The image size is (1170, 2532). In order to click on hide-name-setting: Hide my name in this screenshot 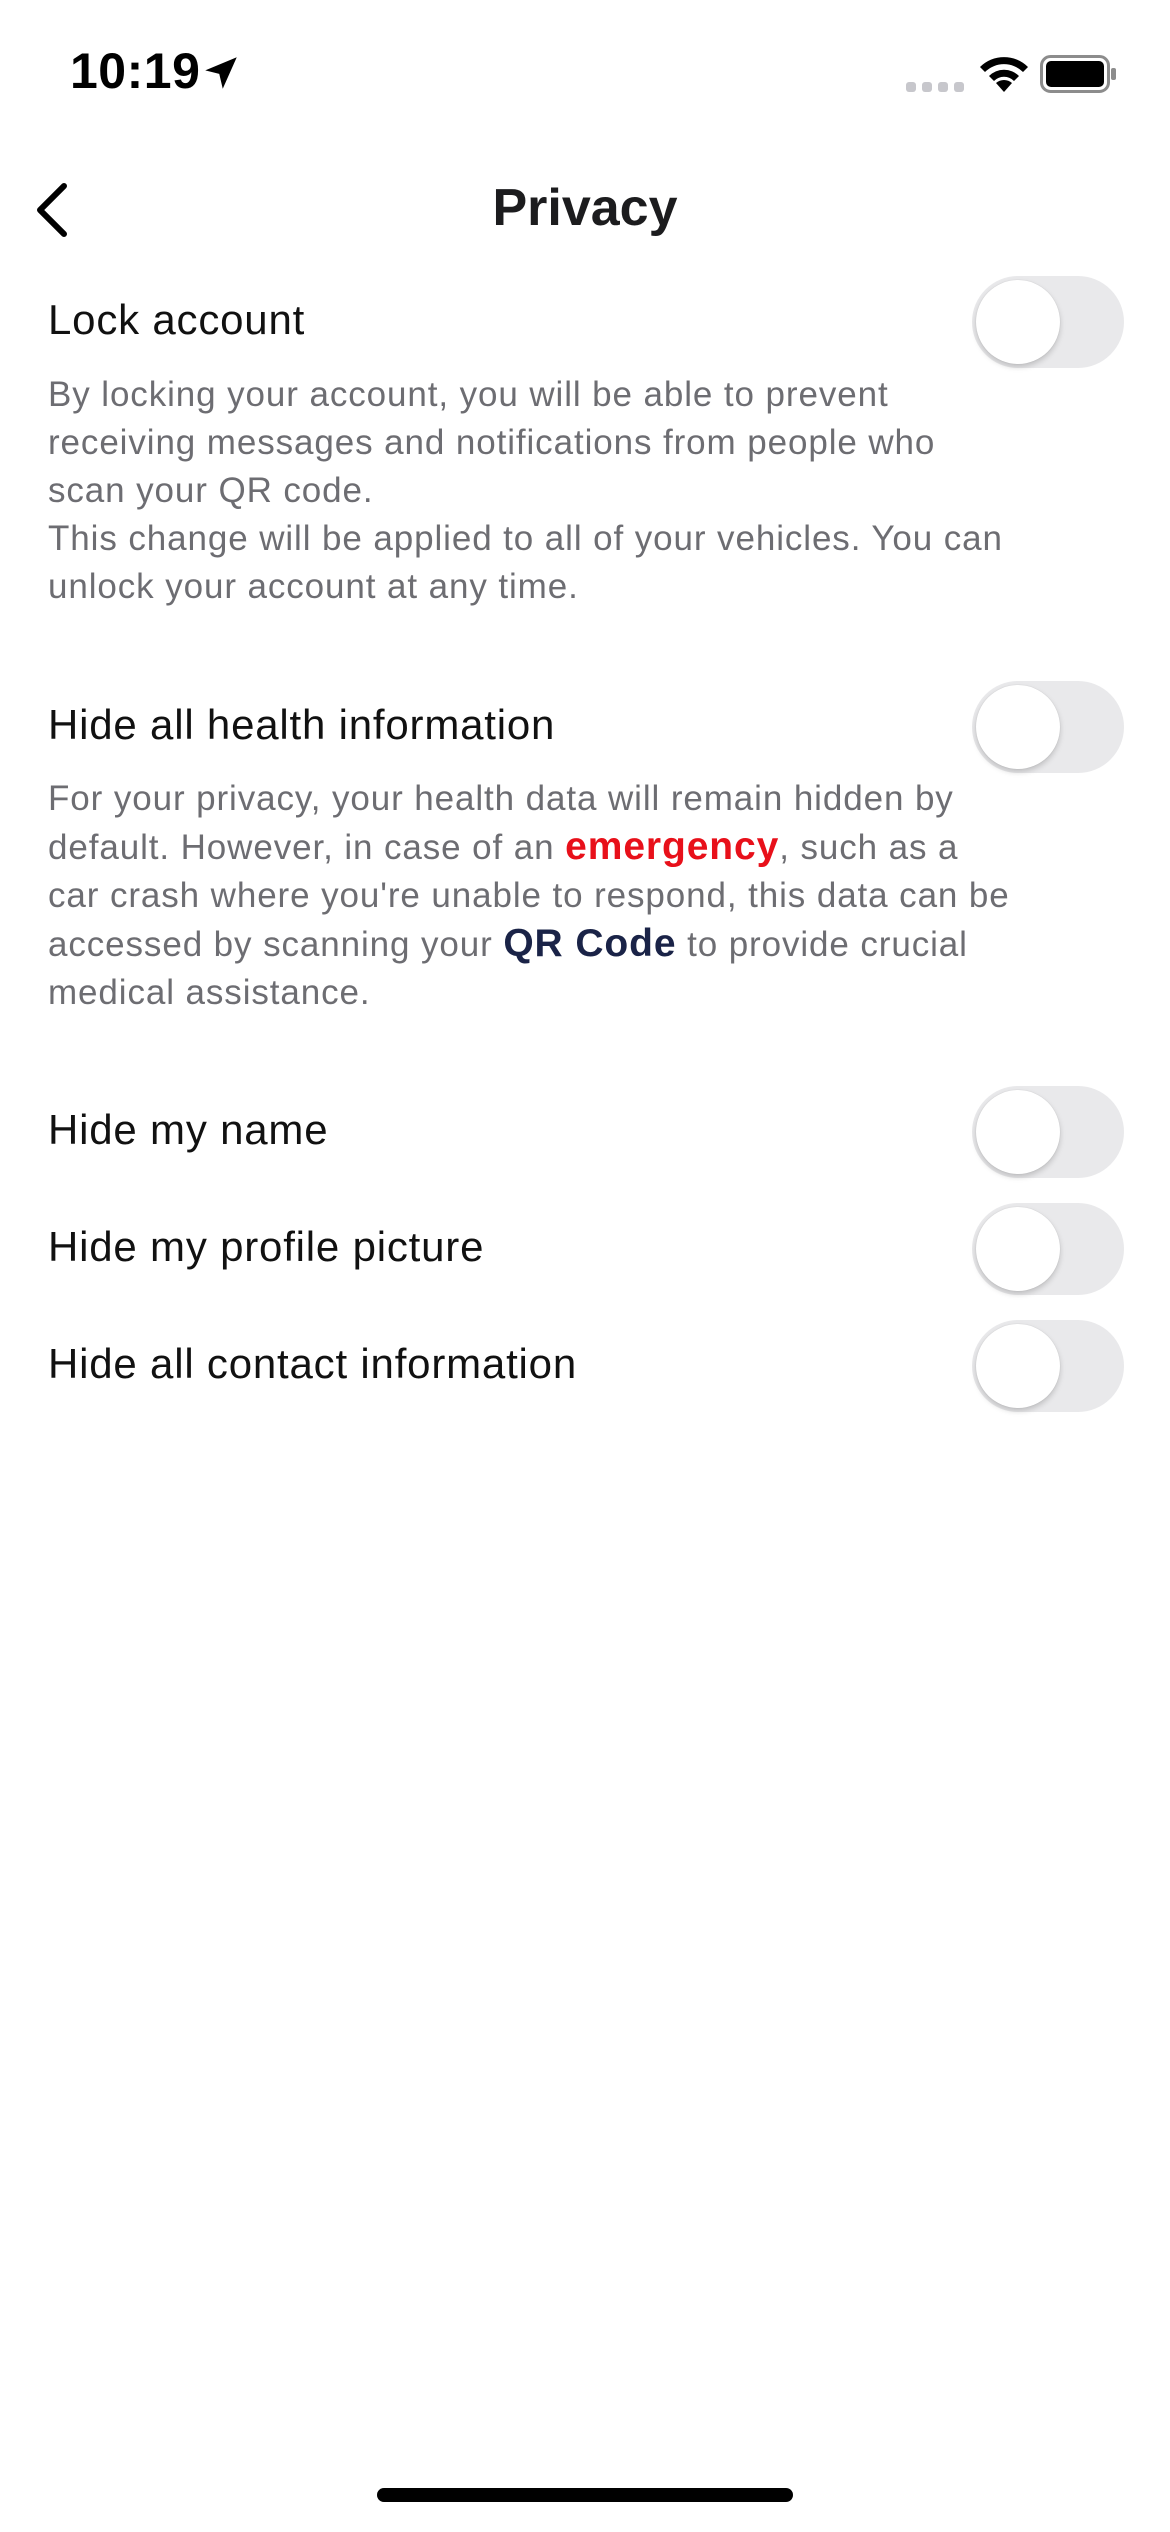, I will do `click(586, 1132)`.